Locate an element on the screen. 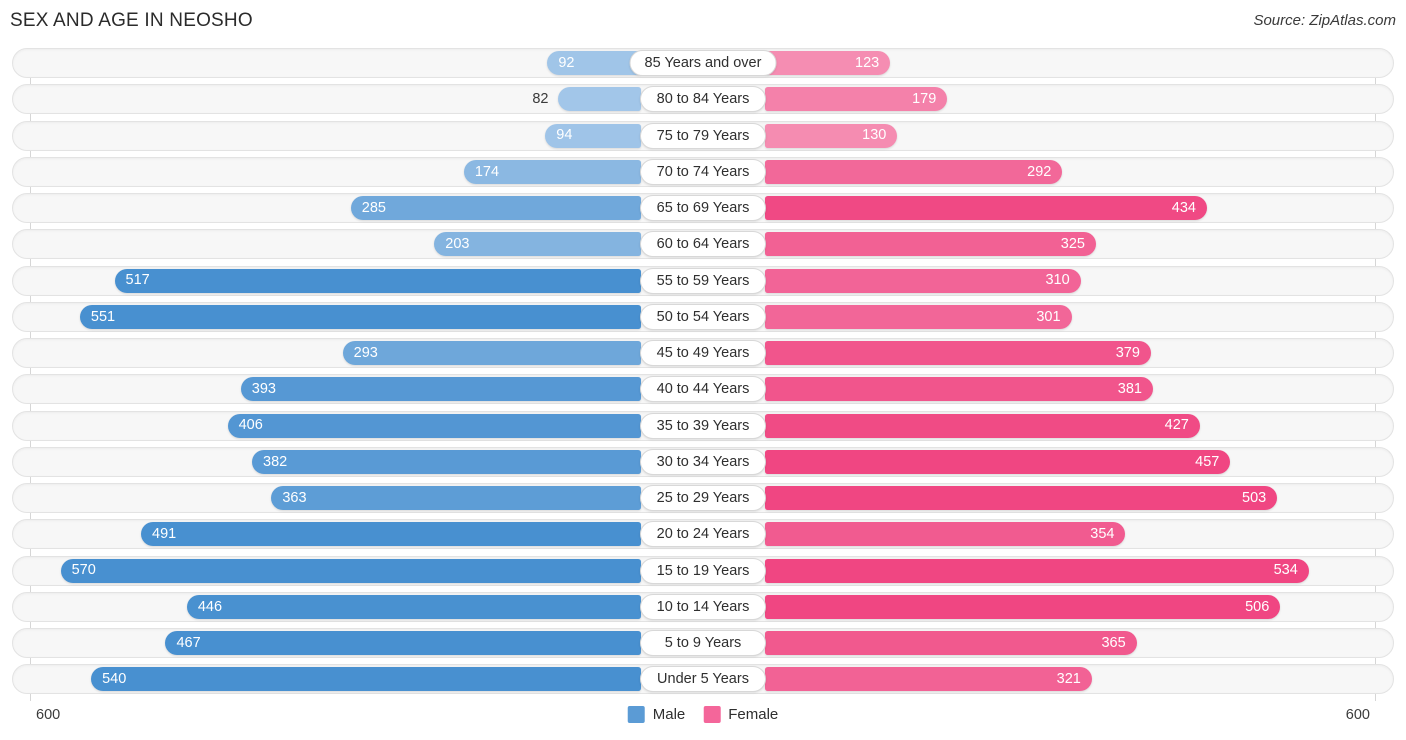 The width and height of the screenshot is (1406, 740). male-half: 551 is located at coordinates (335, 317).